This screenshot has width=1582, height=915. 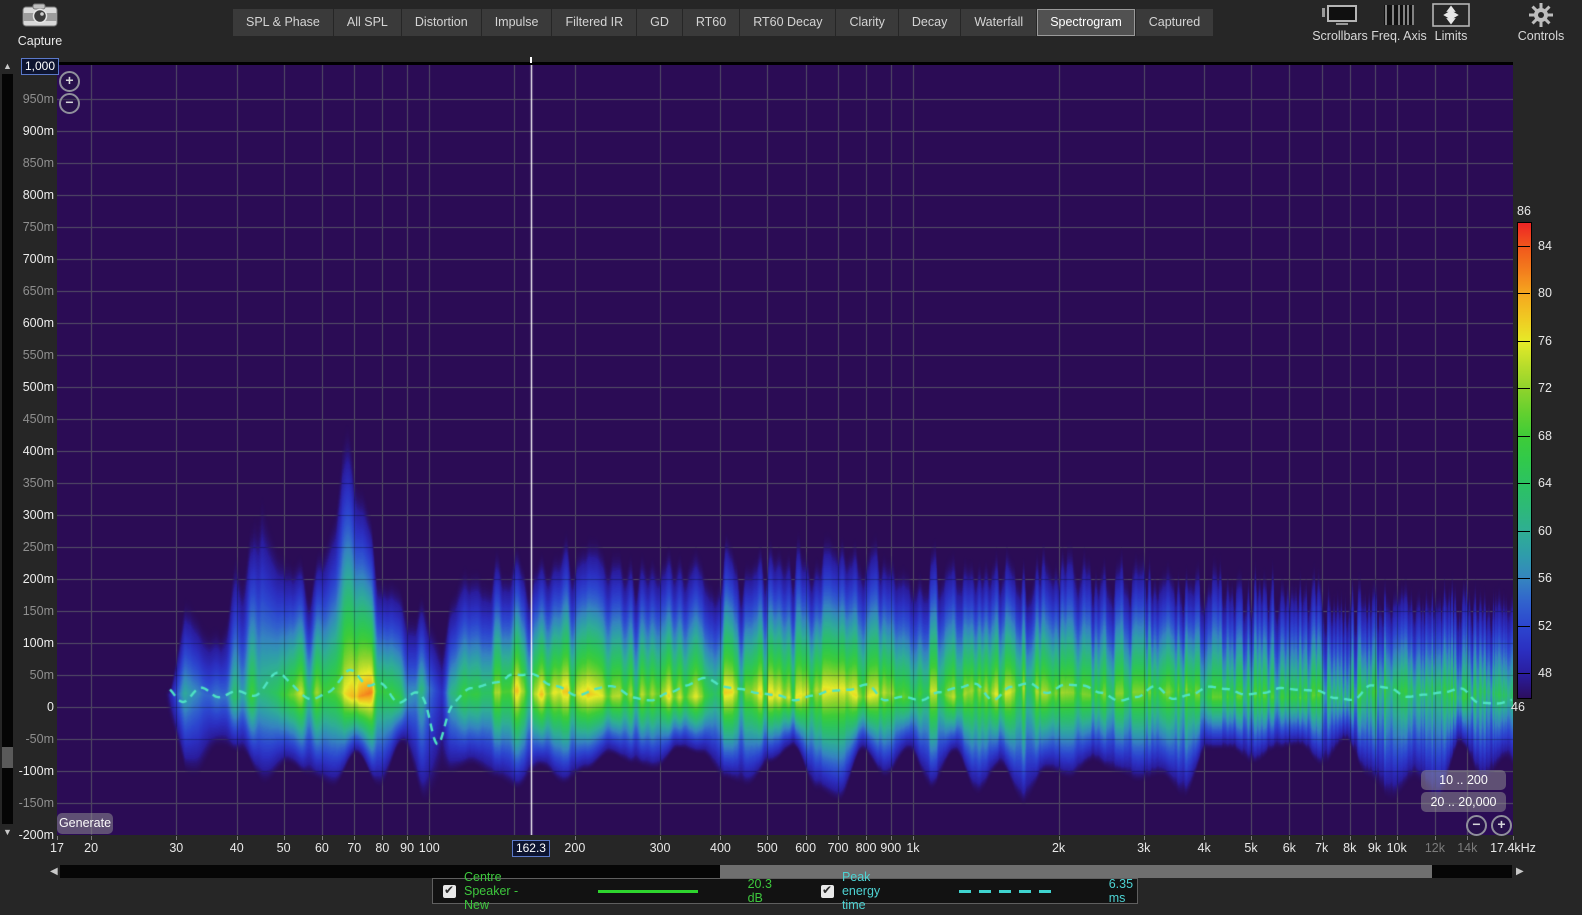 What do you see at coordinates (449, 890) in the screenshot?
I see `legend-checkbox-centre-speaker-new` at bounding box center [449, 890].